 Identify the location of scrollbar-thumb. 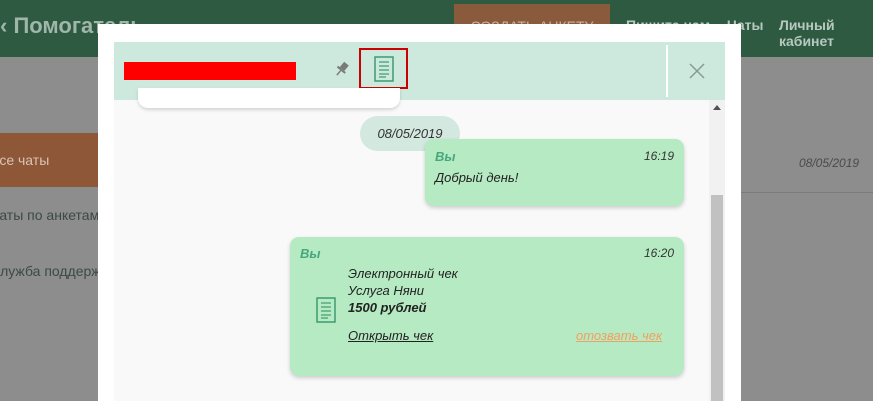
(717, 298).